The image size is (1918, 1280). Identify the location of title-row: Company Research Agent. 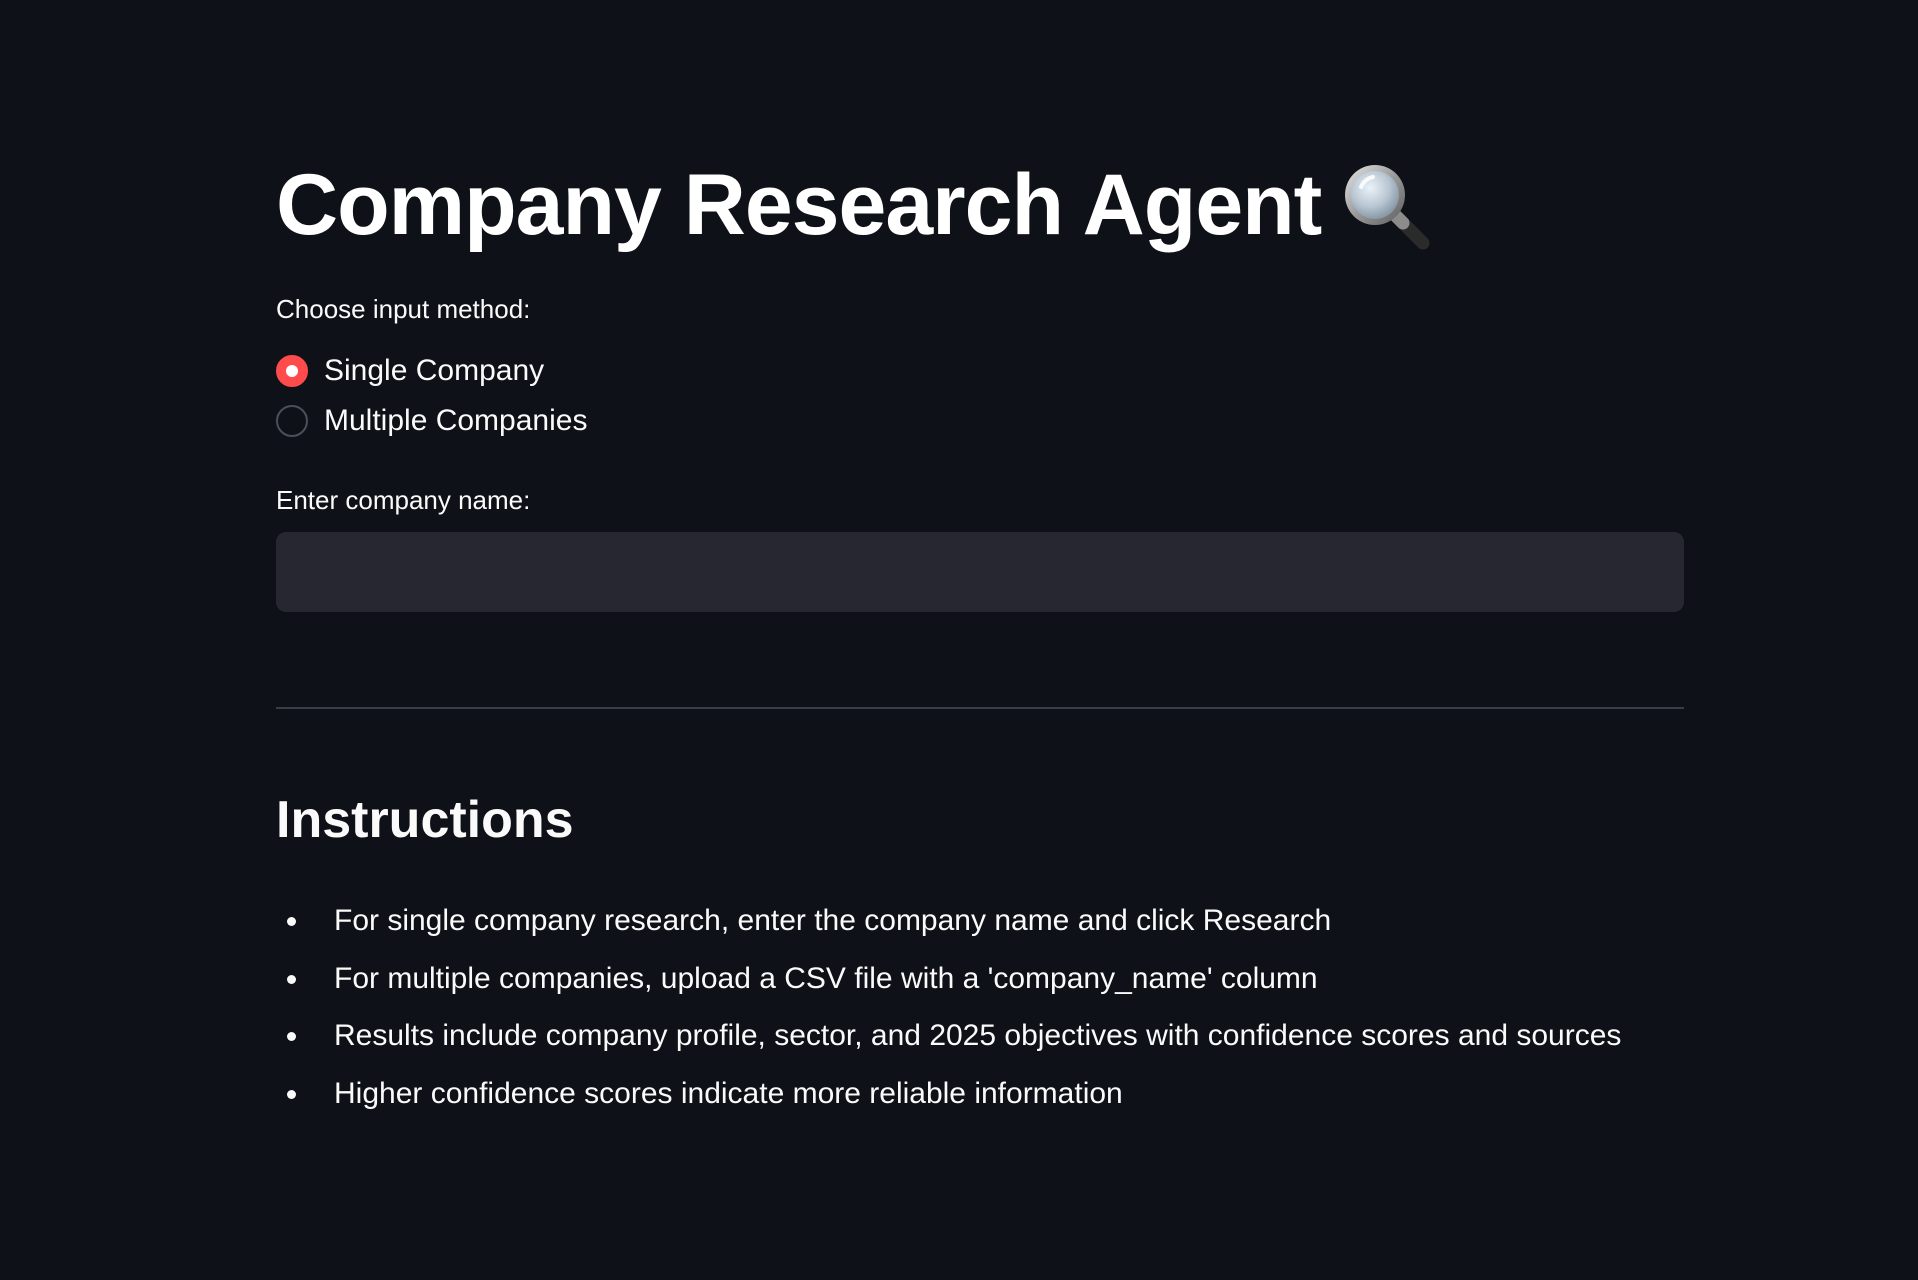
(854, 205).